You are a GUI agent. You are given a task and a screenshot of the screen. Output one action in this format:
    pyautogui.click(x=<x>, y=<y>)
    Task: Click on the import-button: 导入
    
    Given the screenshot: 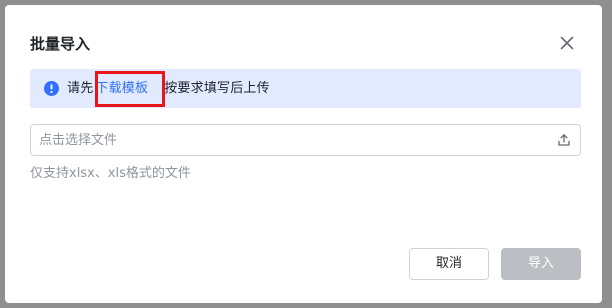 What is the action you would take?
    pyautogui.click(x=541, y=264)
    